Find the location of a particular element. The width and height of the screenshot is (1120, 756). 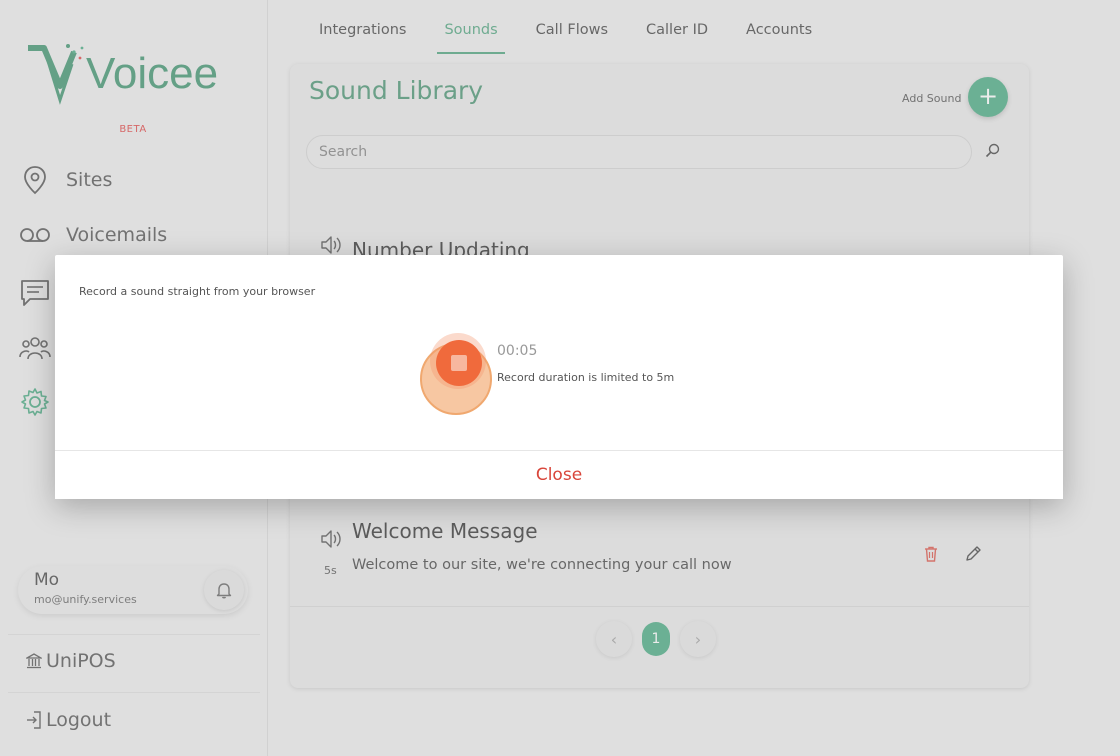

stop-recording-button is located at coordinates (459, 363).